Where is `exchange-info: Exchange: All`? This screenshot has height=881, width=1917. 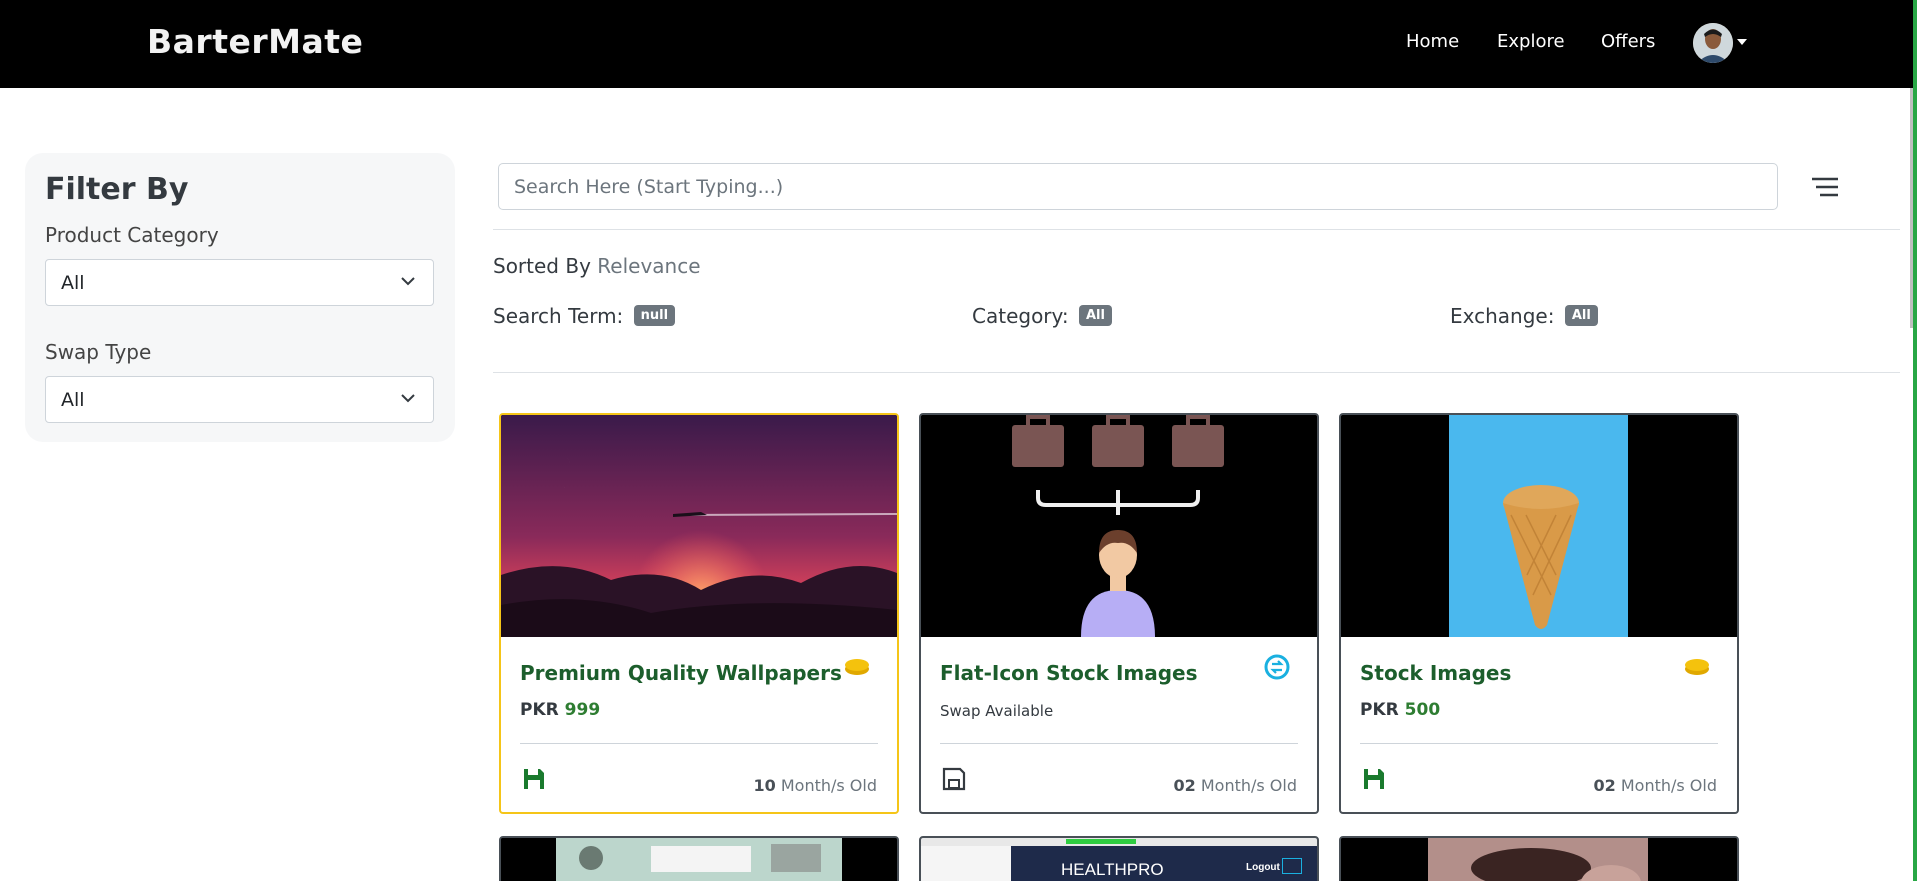
exchange-info: Exchange: All is located at coordinates (1524, 316).